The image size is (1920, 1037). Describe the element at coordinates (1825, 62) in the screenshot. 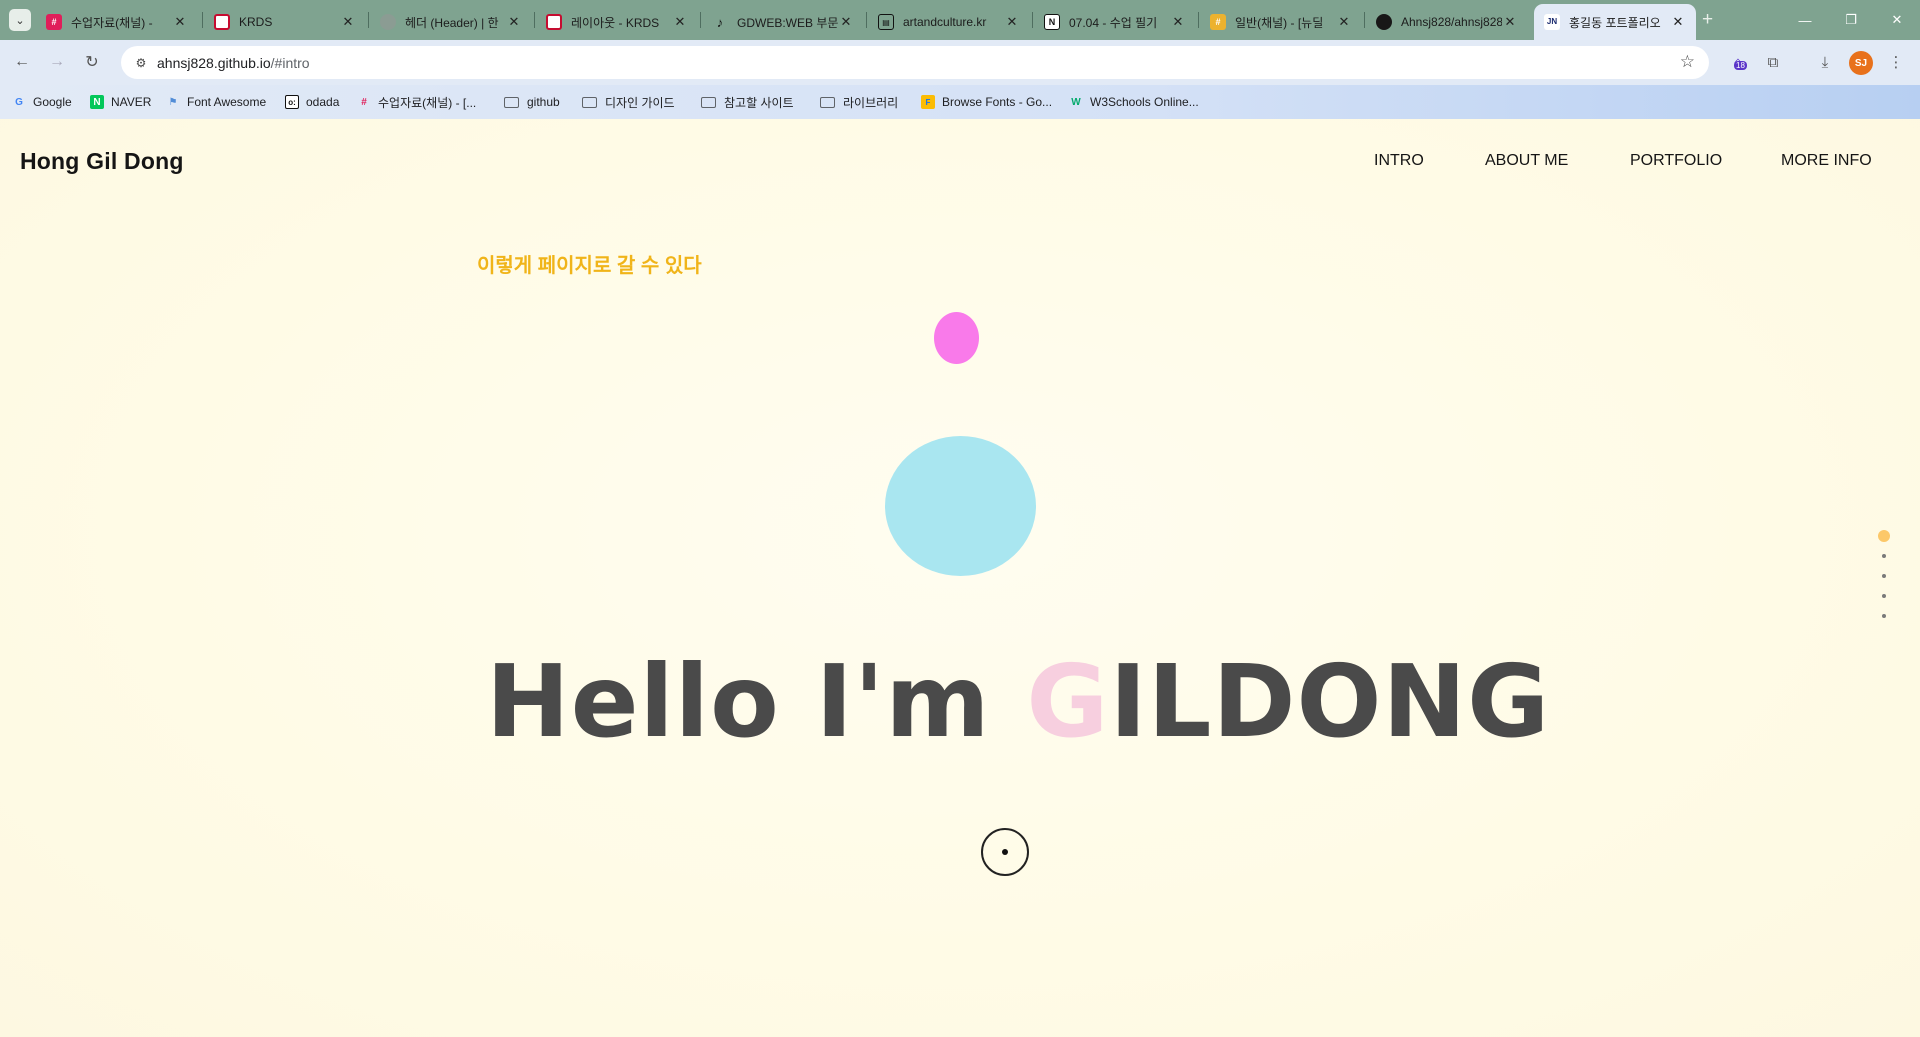

I see `download-icon: ⤓` at that location.